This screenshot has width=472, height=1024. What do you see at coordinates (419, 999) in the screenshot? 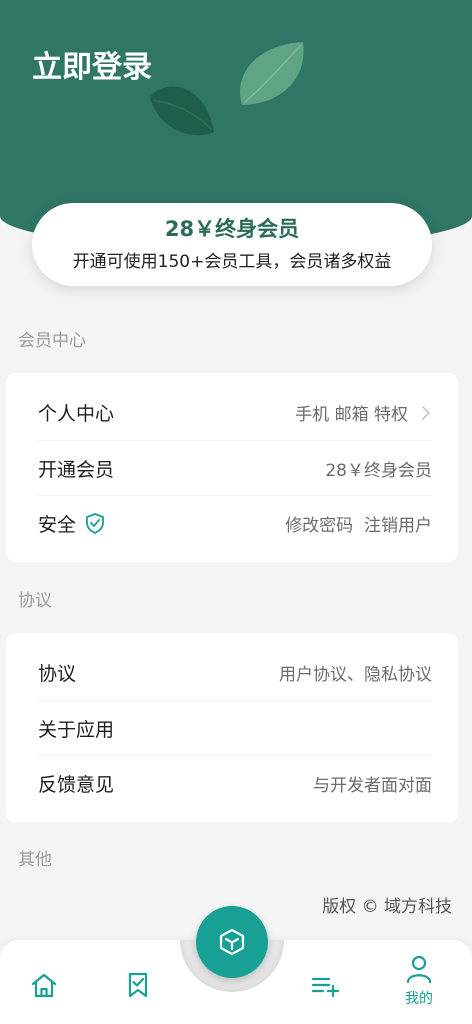
I see `nav-me-label: 我的` at bounding box center [419, 999].